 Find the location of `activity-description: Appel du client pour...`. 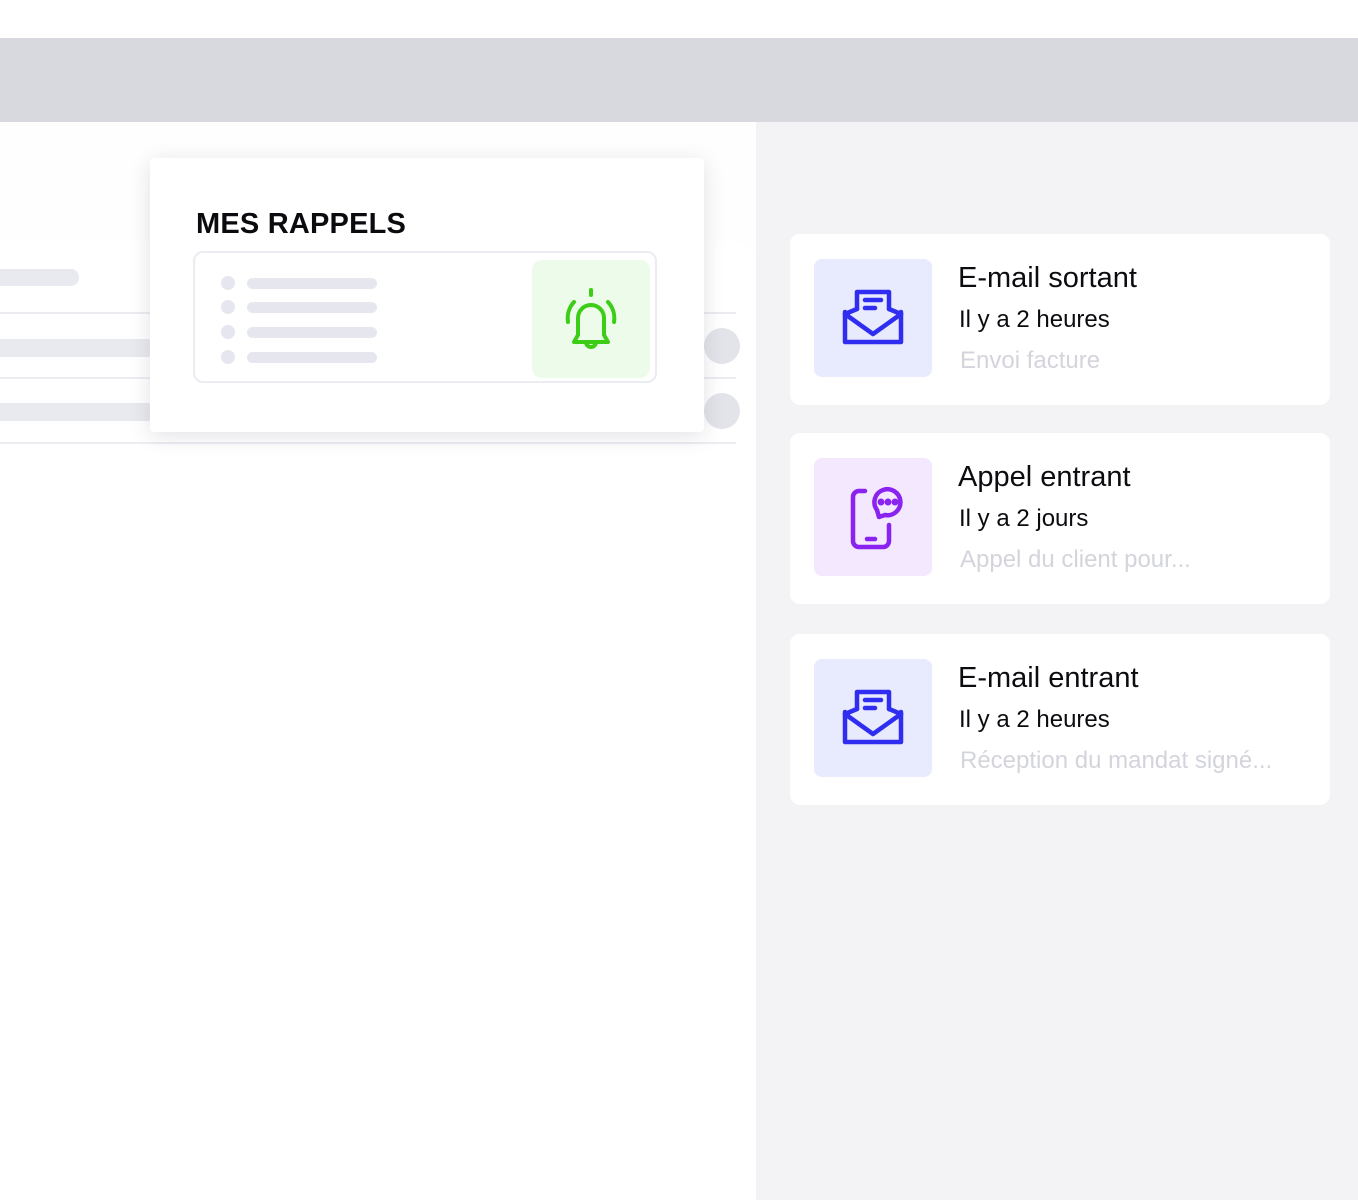

activity-description: Appel du client pour... is located at coordinates (1075, 559).